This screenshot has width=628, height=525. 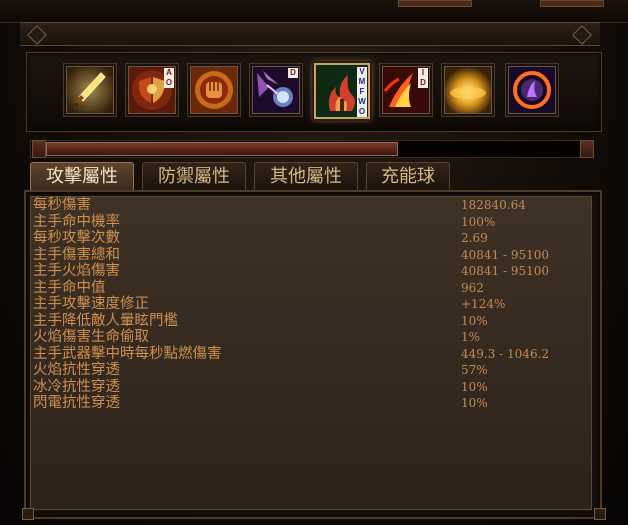 What do you see at coordinates (308, 238) in the screenshot?
I see `stat-row: 每秒攻擊次數 2.69` at bounding box center [308, 238].